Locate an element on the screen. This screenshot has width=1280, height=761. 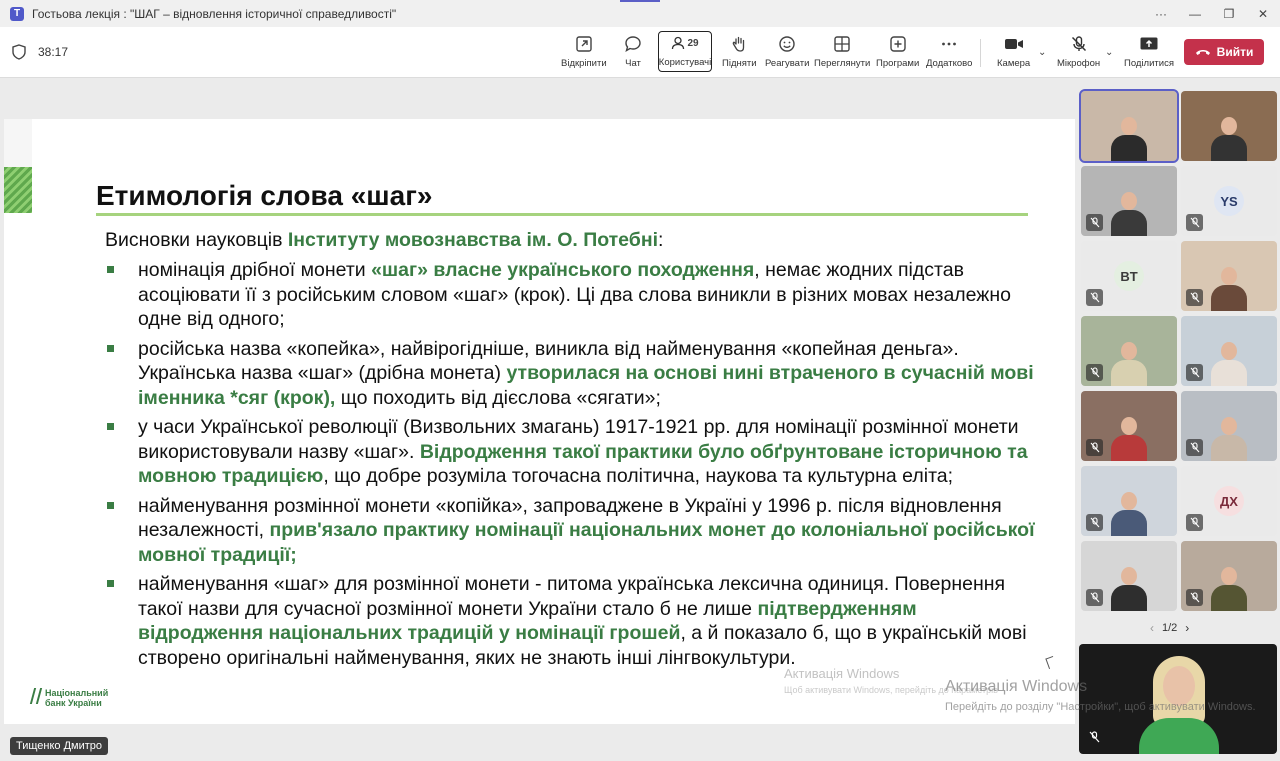
apps-label: Програми is located at coordinates (898, 63).